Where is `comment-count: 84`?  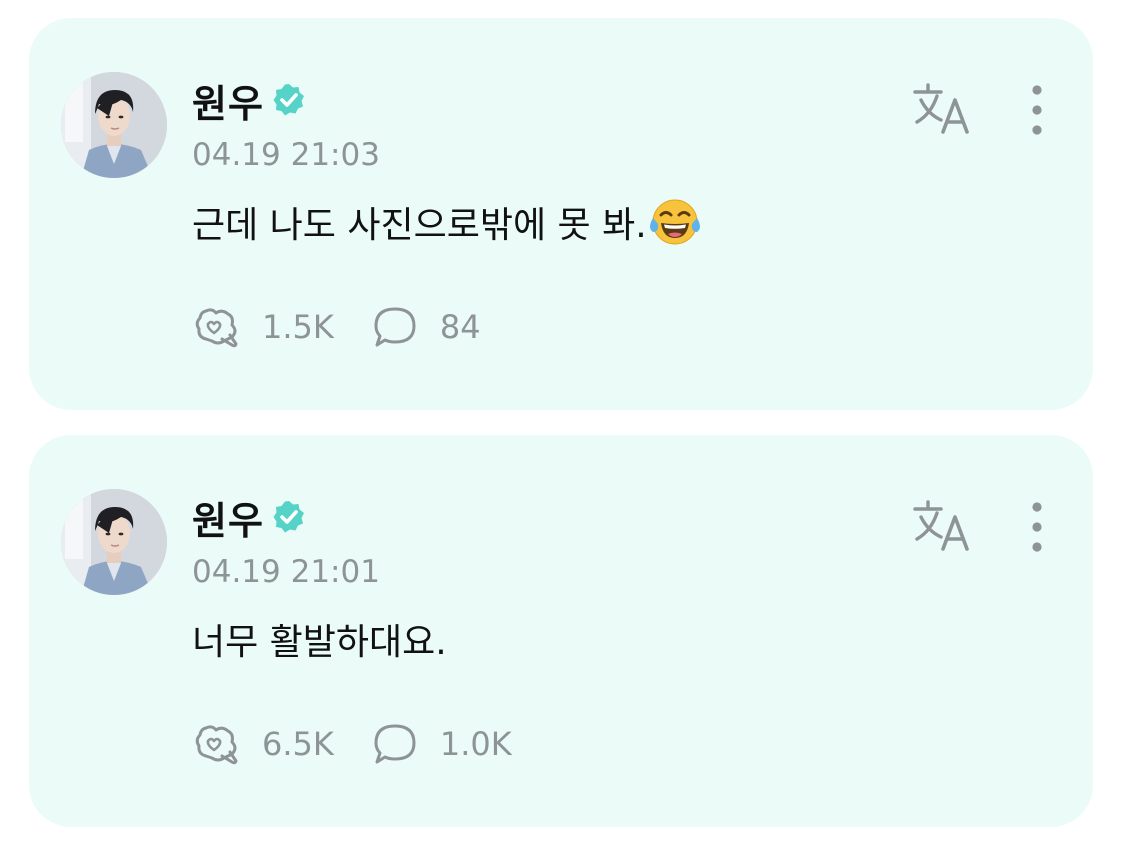
comment-count: 84 is located at coordinates (460, 327).